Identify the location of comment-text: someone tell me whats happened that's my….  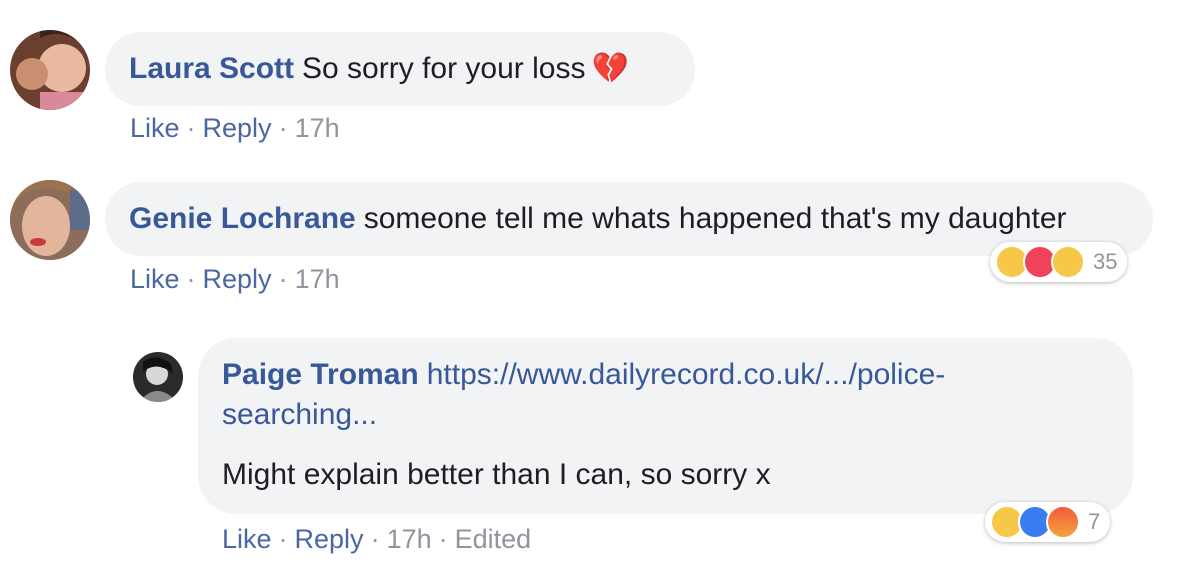
(715, 218).